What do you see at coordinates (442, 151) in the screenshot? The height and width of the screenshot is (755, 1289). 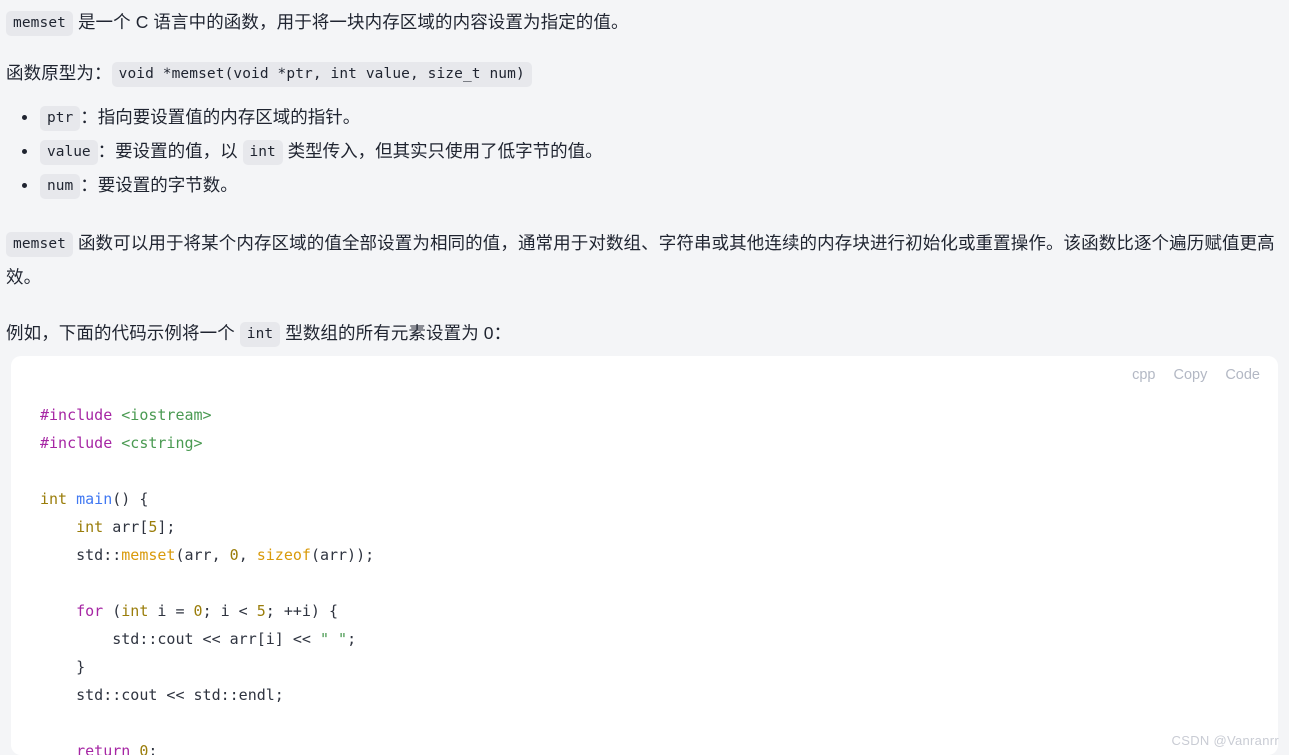 I see `arg-value-text-after: 类型传入，但其实只使用了低字节的值。` at bounding box center [442, 151].